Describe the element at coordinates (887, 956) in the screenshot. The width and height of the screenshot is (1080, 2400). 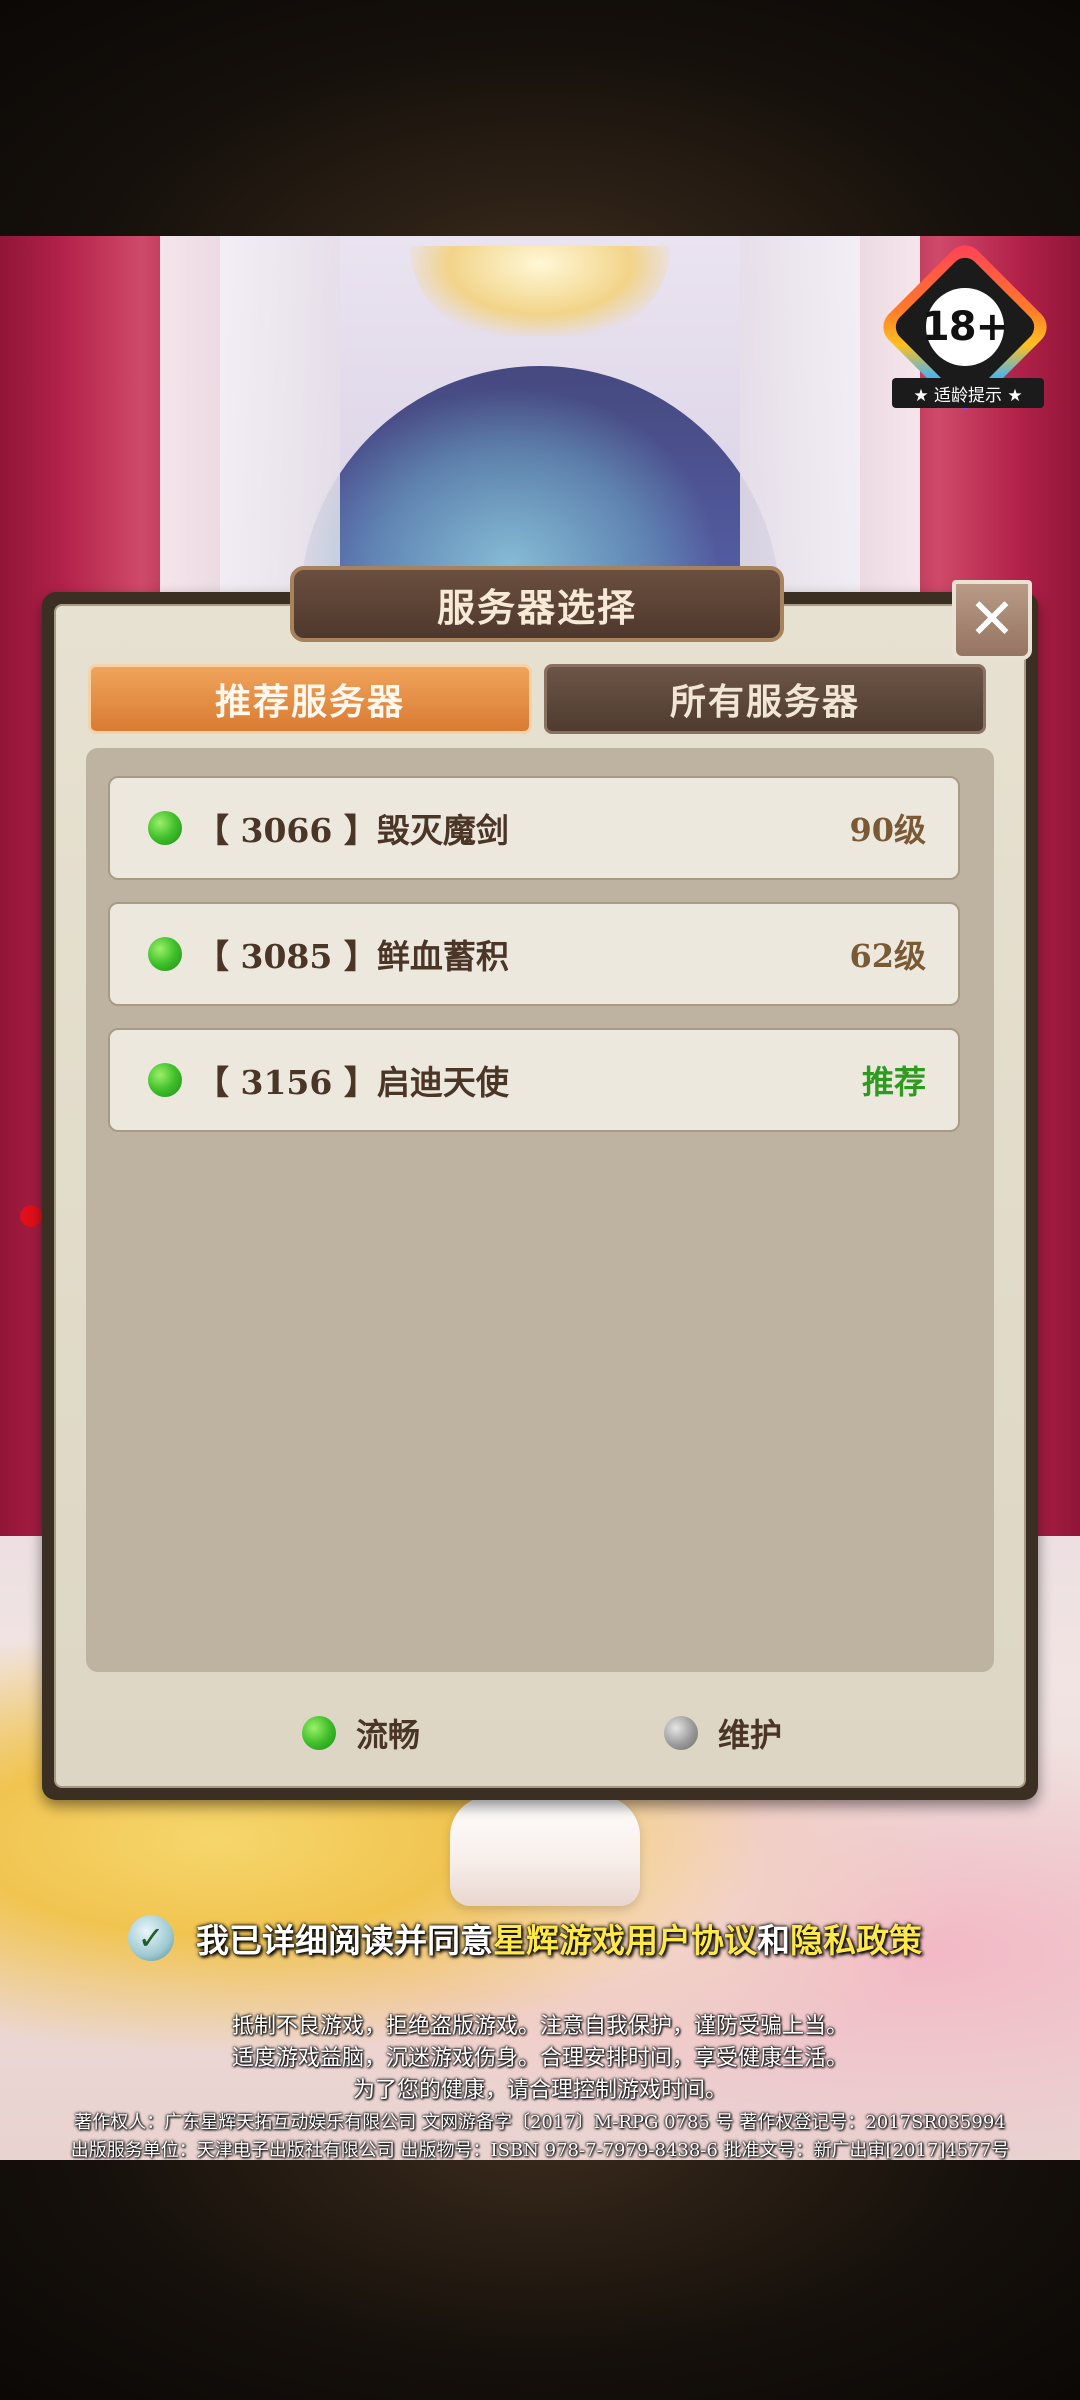
I see `server-level: 62级` at that location.